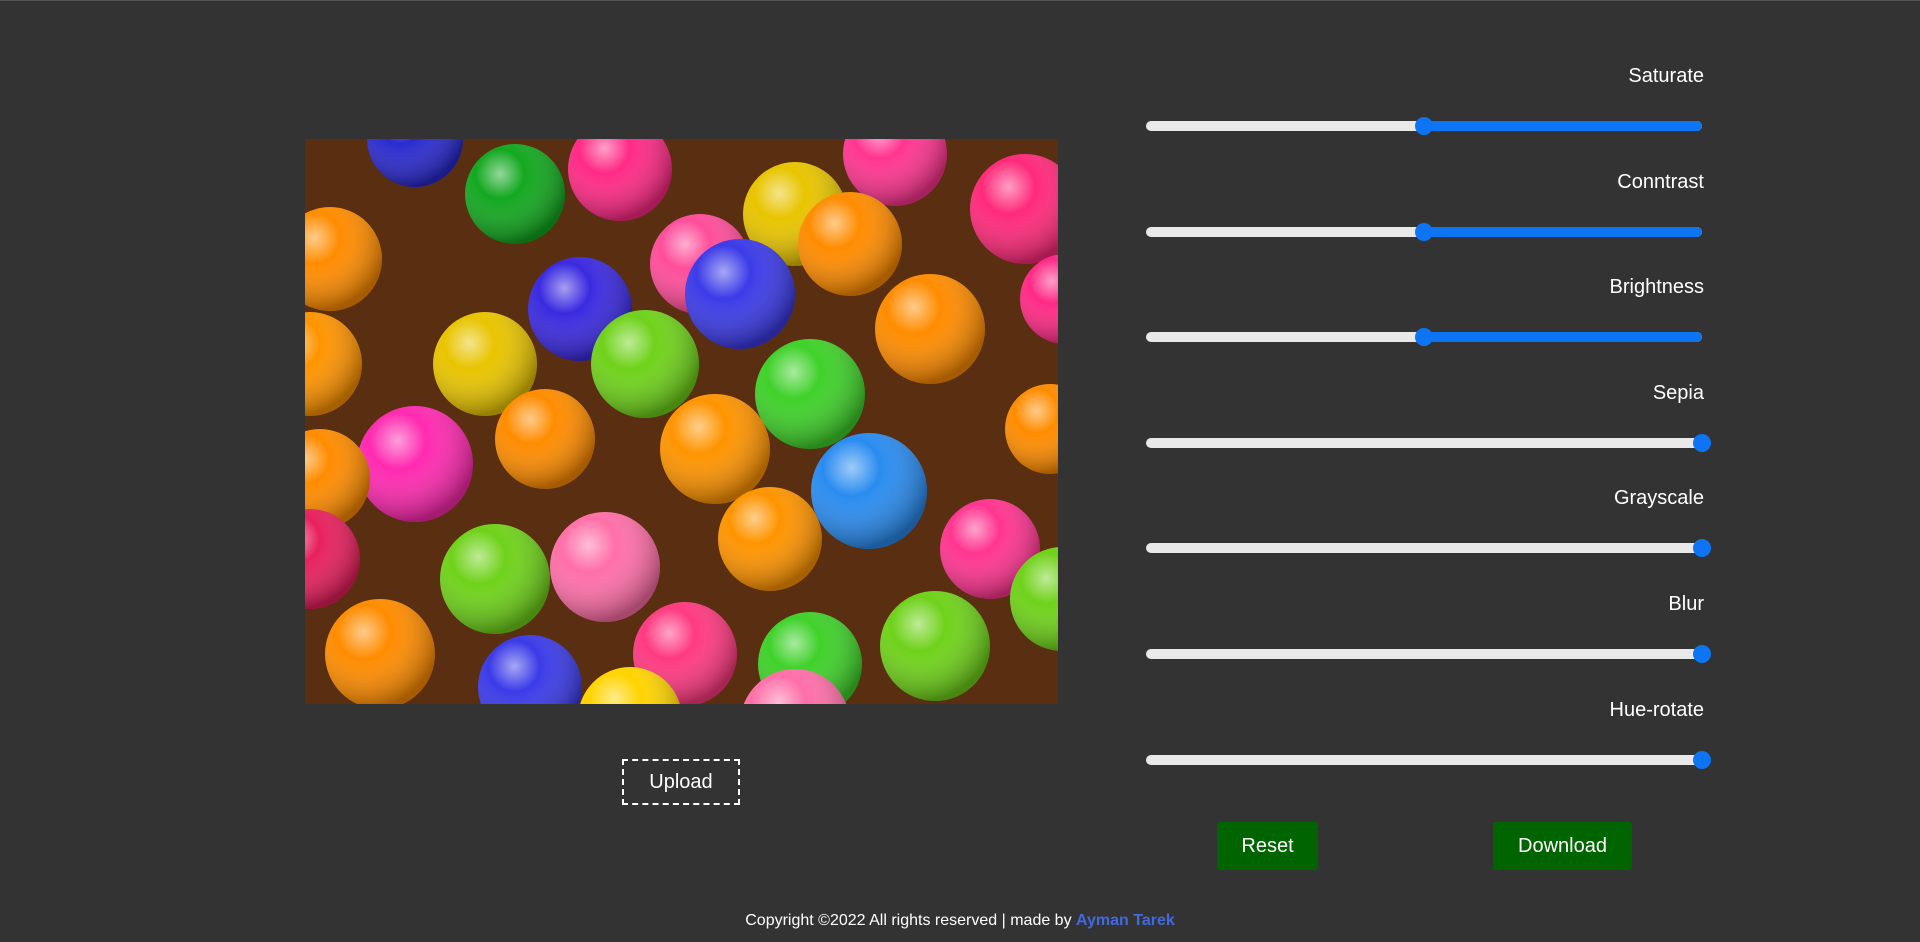 The width and height of the screenshot is (1920, 942). I want to click on filter-contrast: Conntrast, so click(1425, 218).